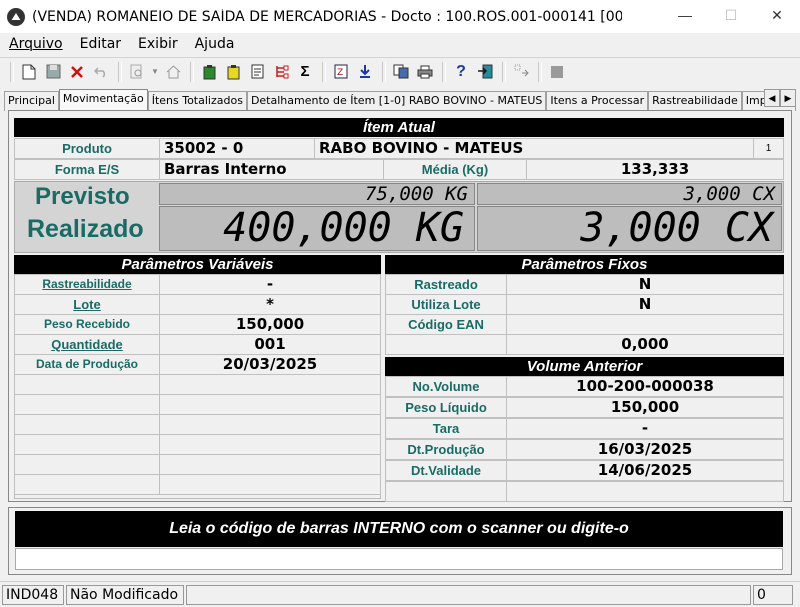  Describe the element at coordinates (87, 169) in the screenshot. I see `forma-es-label: Forma E/S` at that location.